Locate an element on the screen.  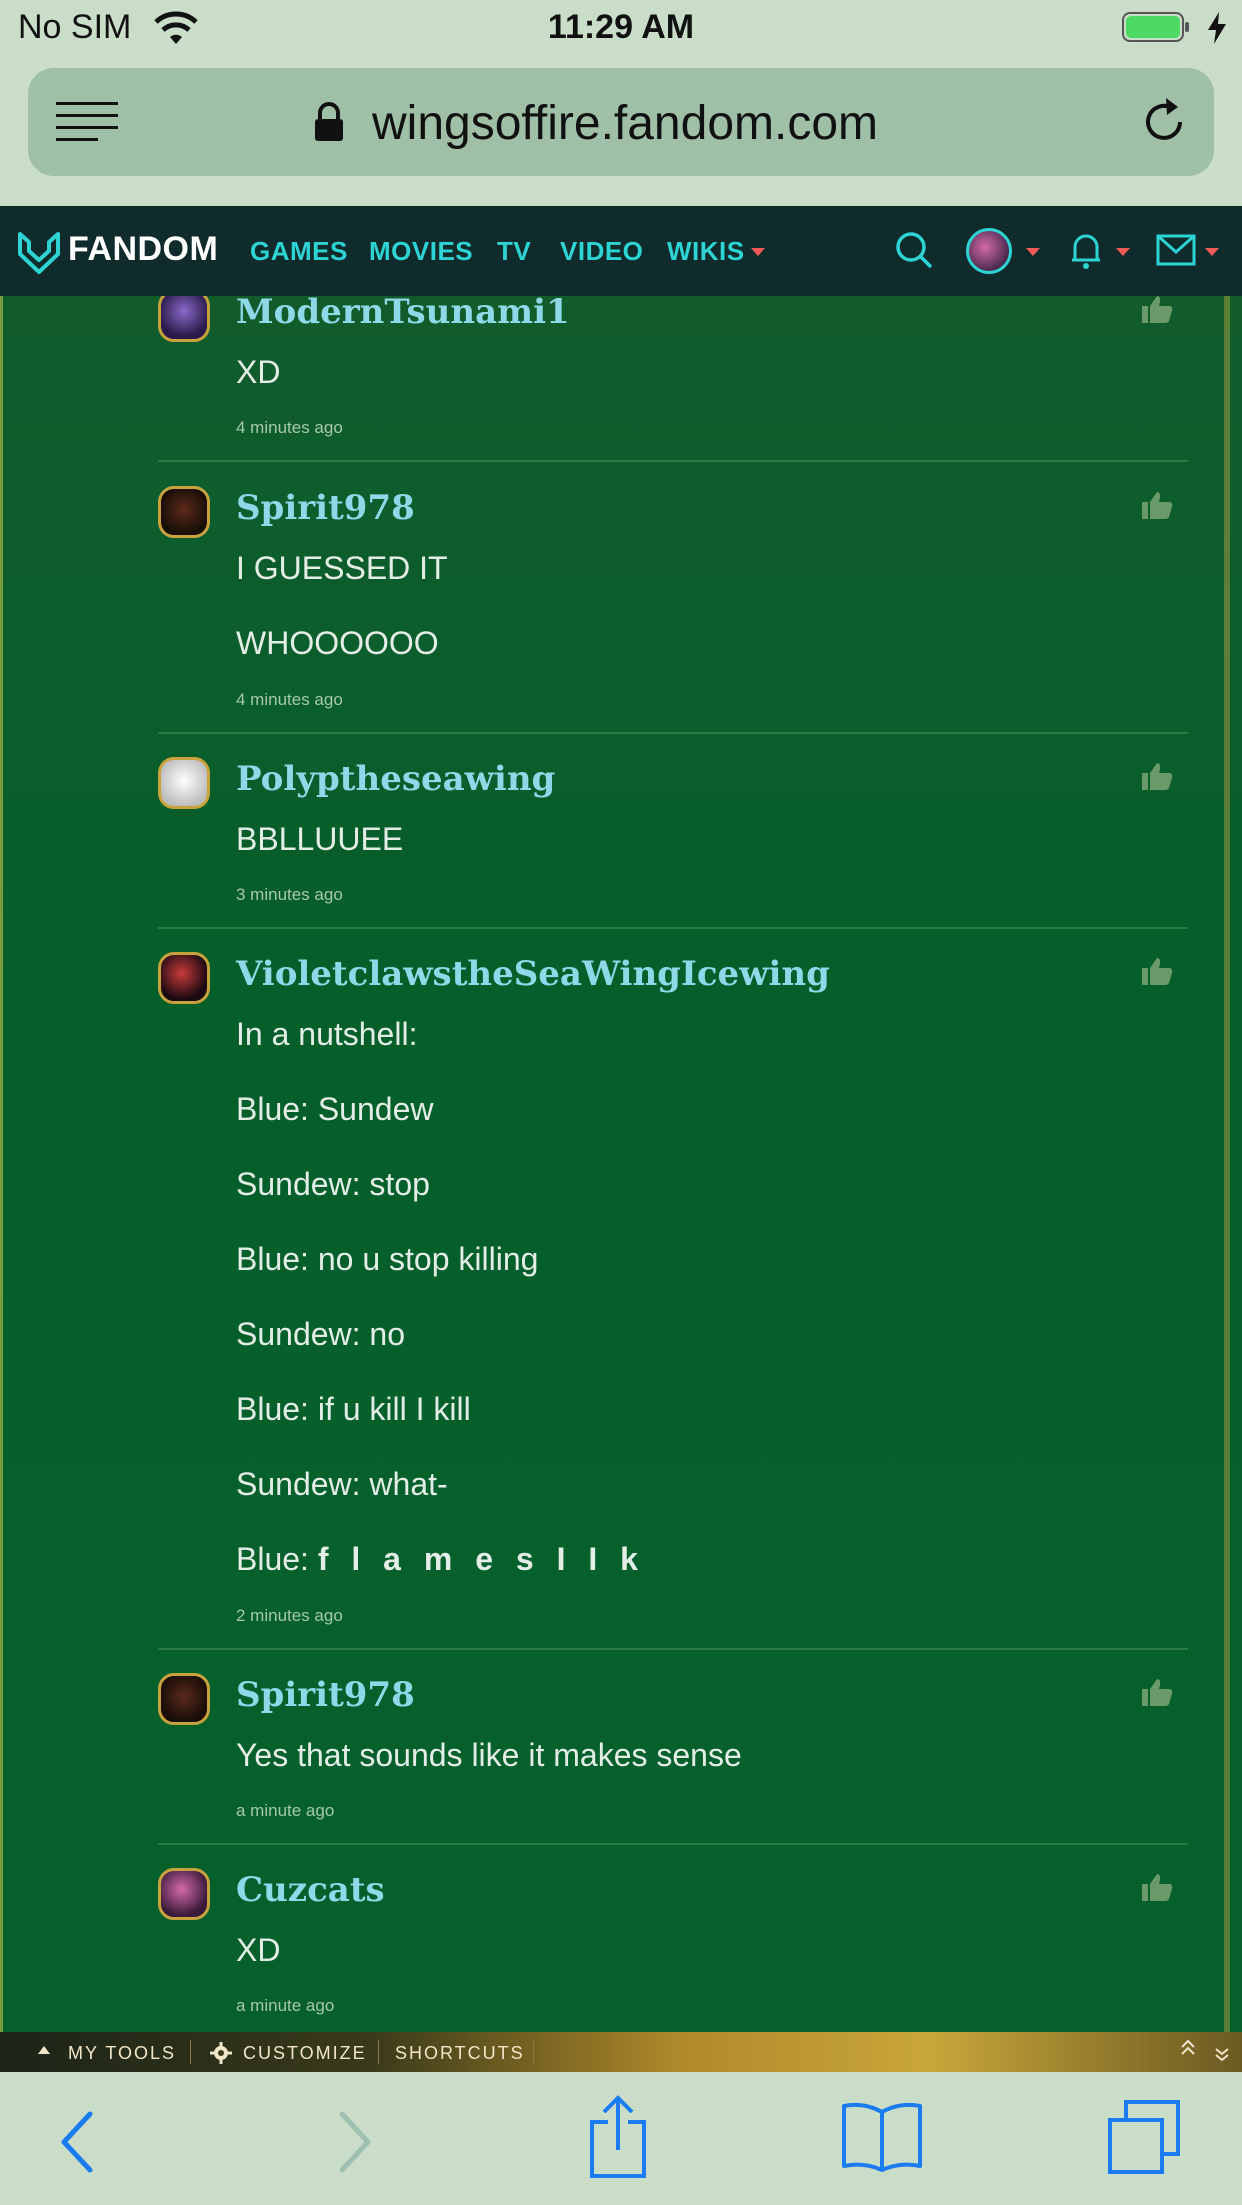
status-bar: No SIM 11:29 AM is located at coordinates (621, 28).